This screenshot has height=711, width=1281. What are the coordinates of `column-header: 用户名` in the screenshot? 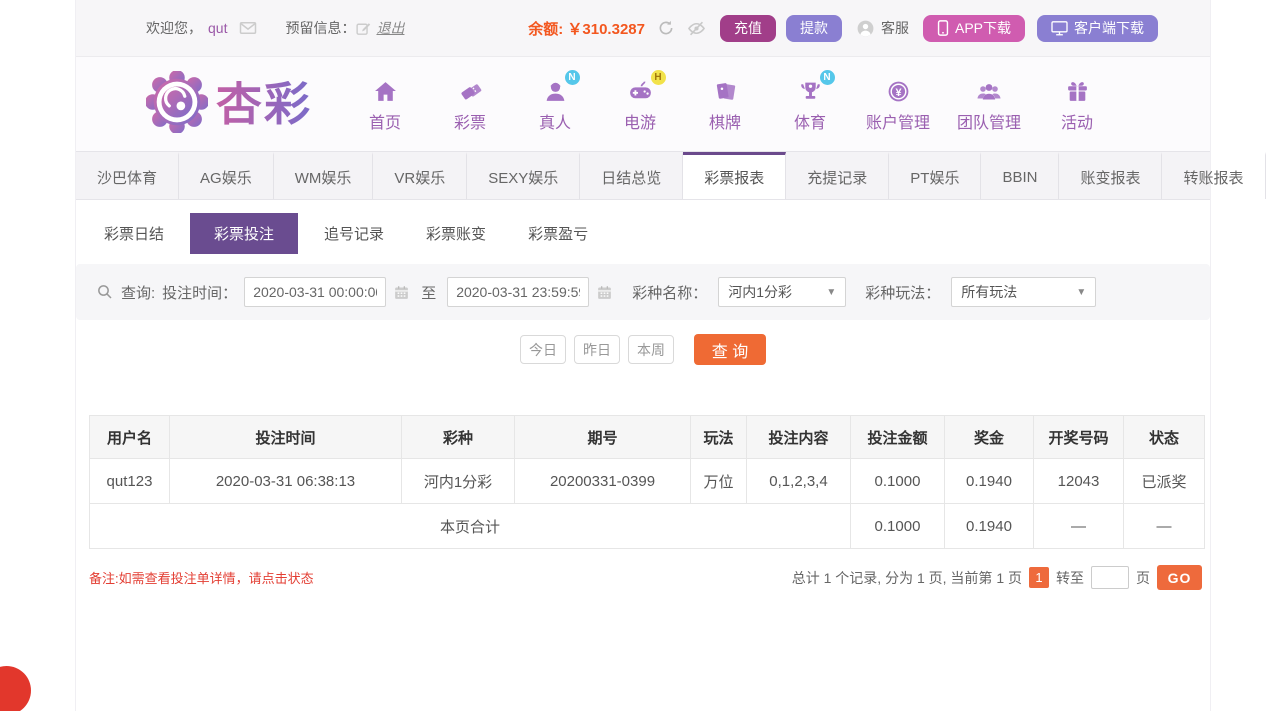 It's located at (129, 437).